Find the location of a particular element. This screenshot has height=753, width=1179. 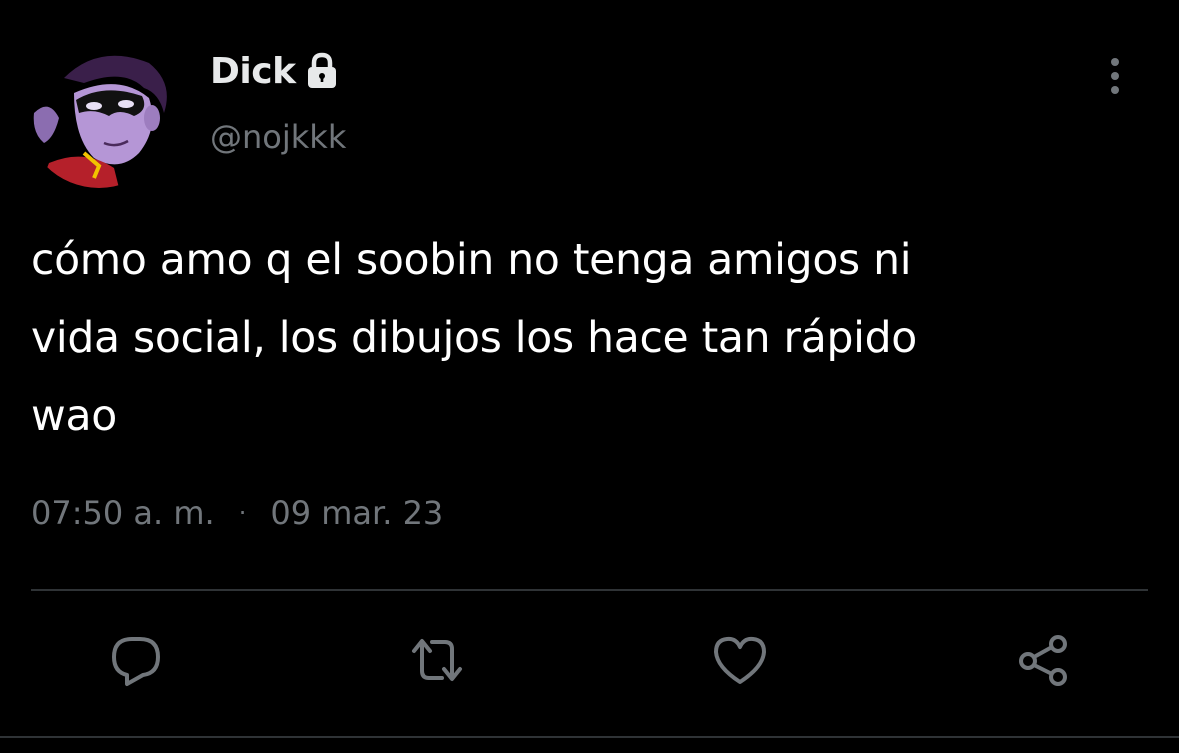

share-button is located at coordinates (1044, 660).